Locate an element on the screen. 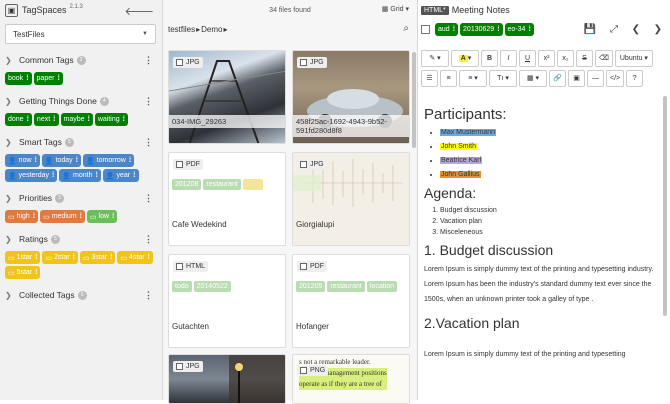 The image size is (670, 404). tag-button: 👤 tomorrow ⁞ is located at coordinates (109, 160).